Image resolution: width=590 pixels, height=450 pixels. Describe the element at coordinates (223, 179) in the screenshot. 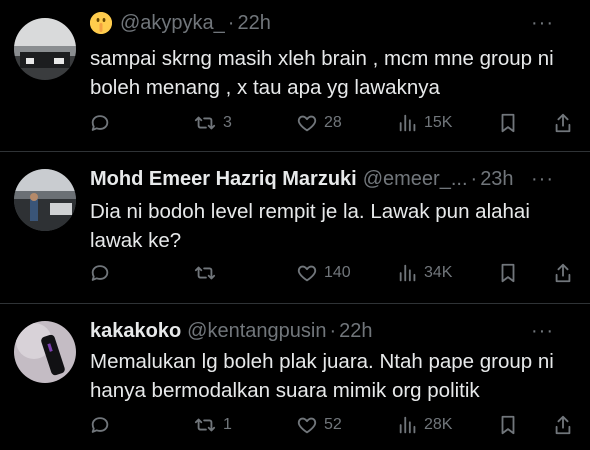

I see `display-name: Mohd Emeer Hazriq Marzuki` at that location.